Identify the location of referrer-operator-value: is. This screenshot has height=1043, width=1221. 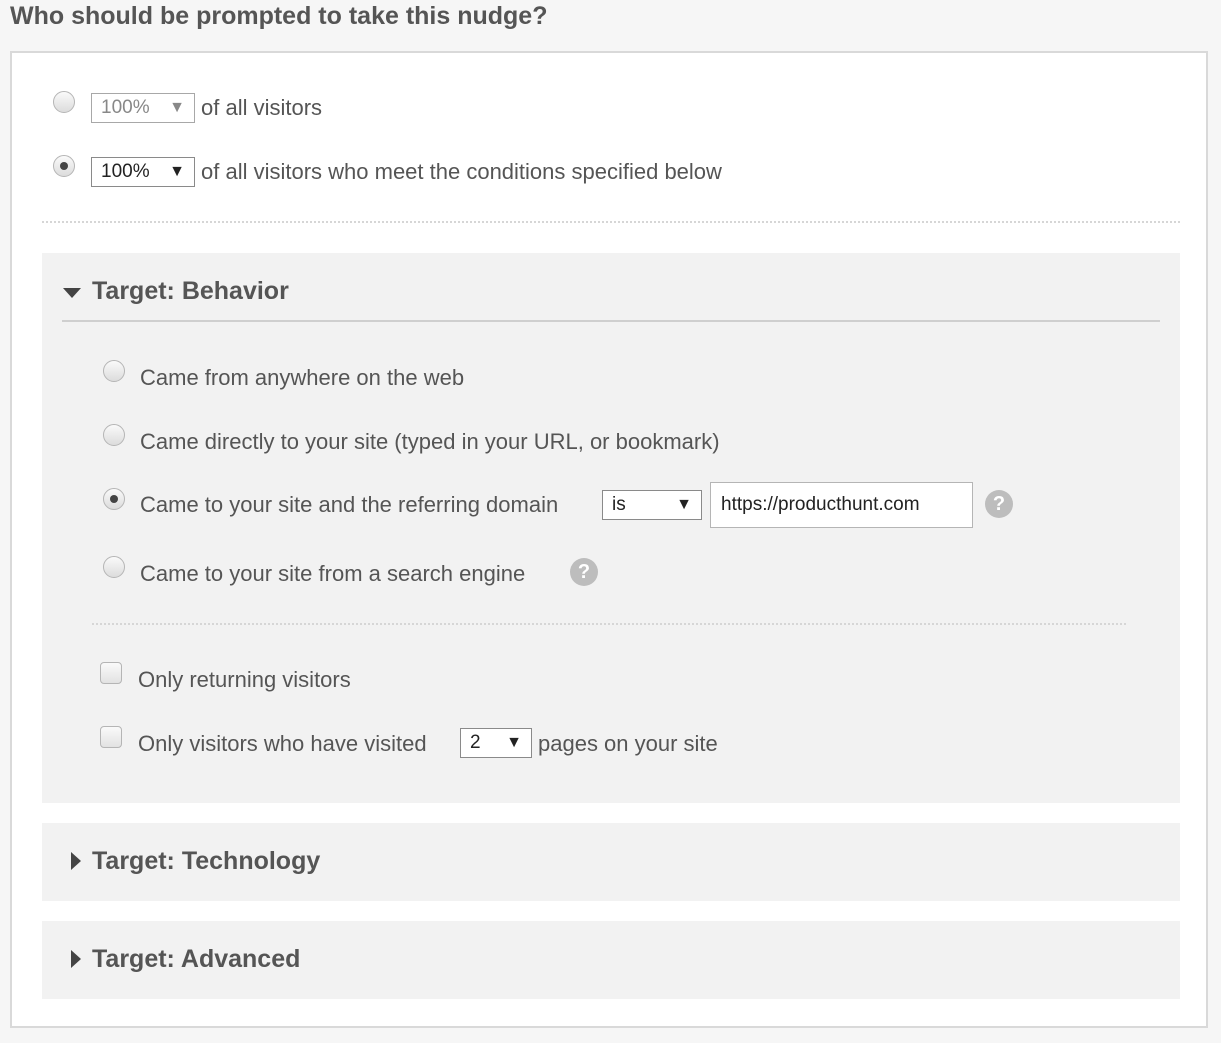
(619, 504).